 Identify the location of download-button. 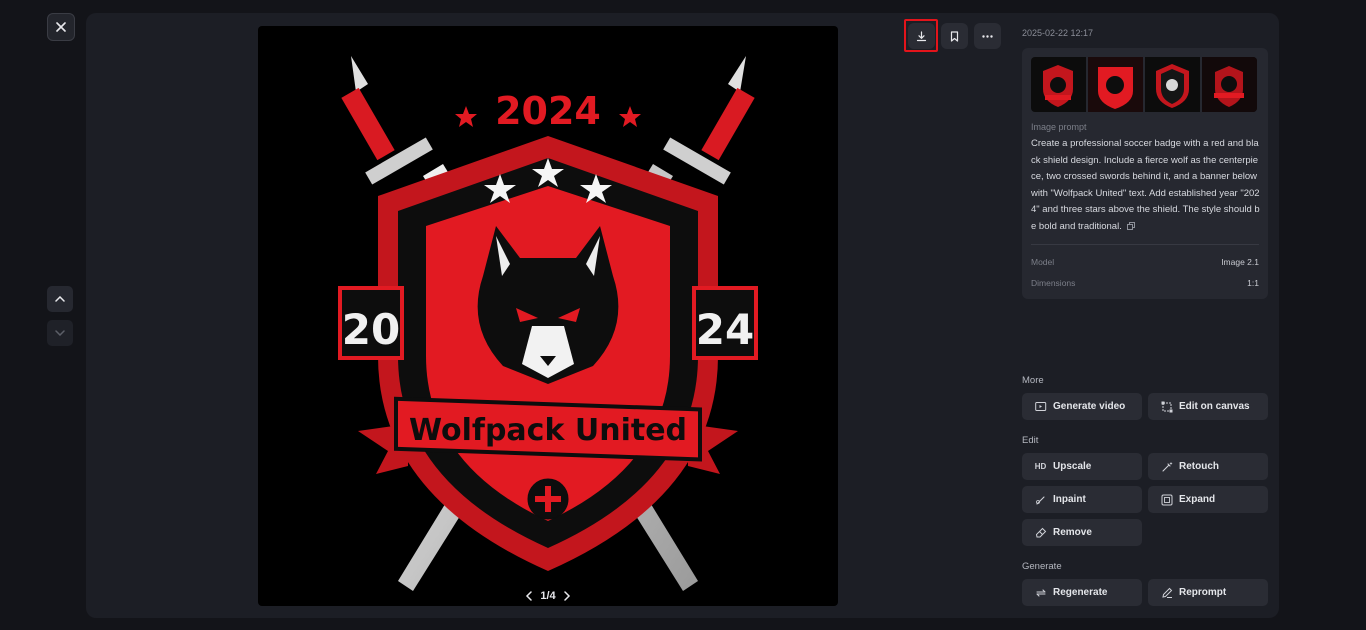
(921, 36).